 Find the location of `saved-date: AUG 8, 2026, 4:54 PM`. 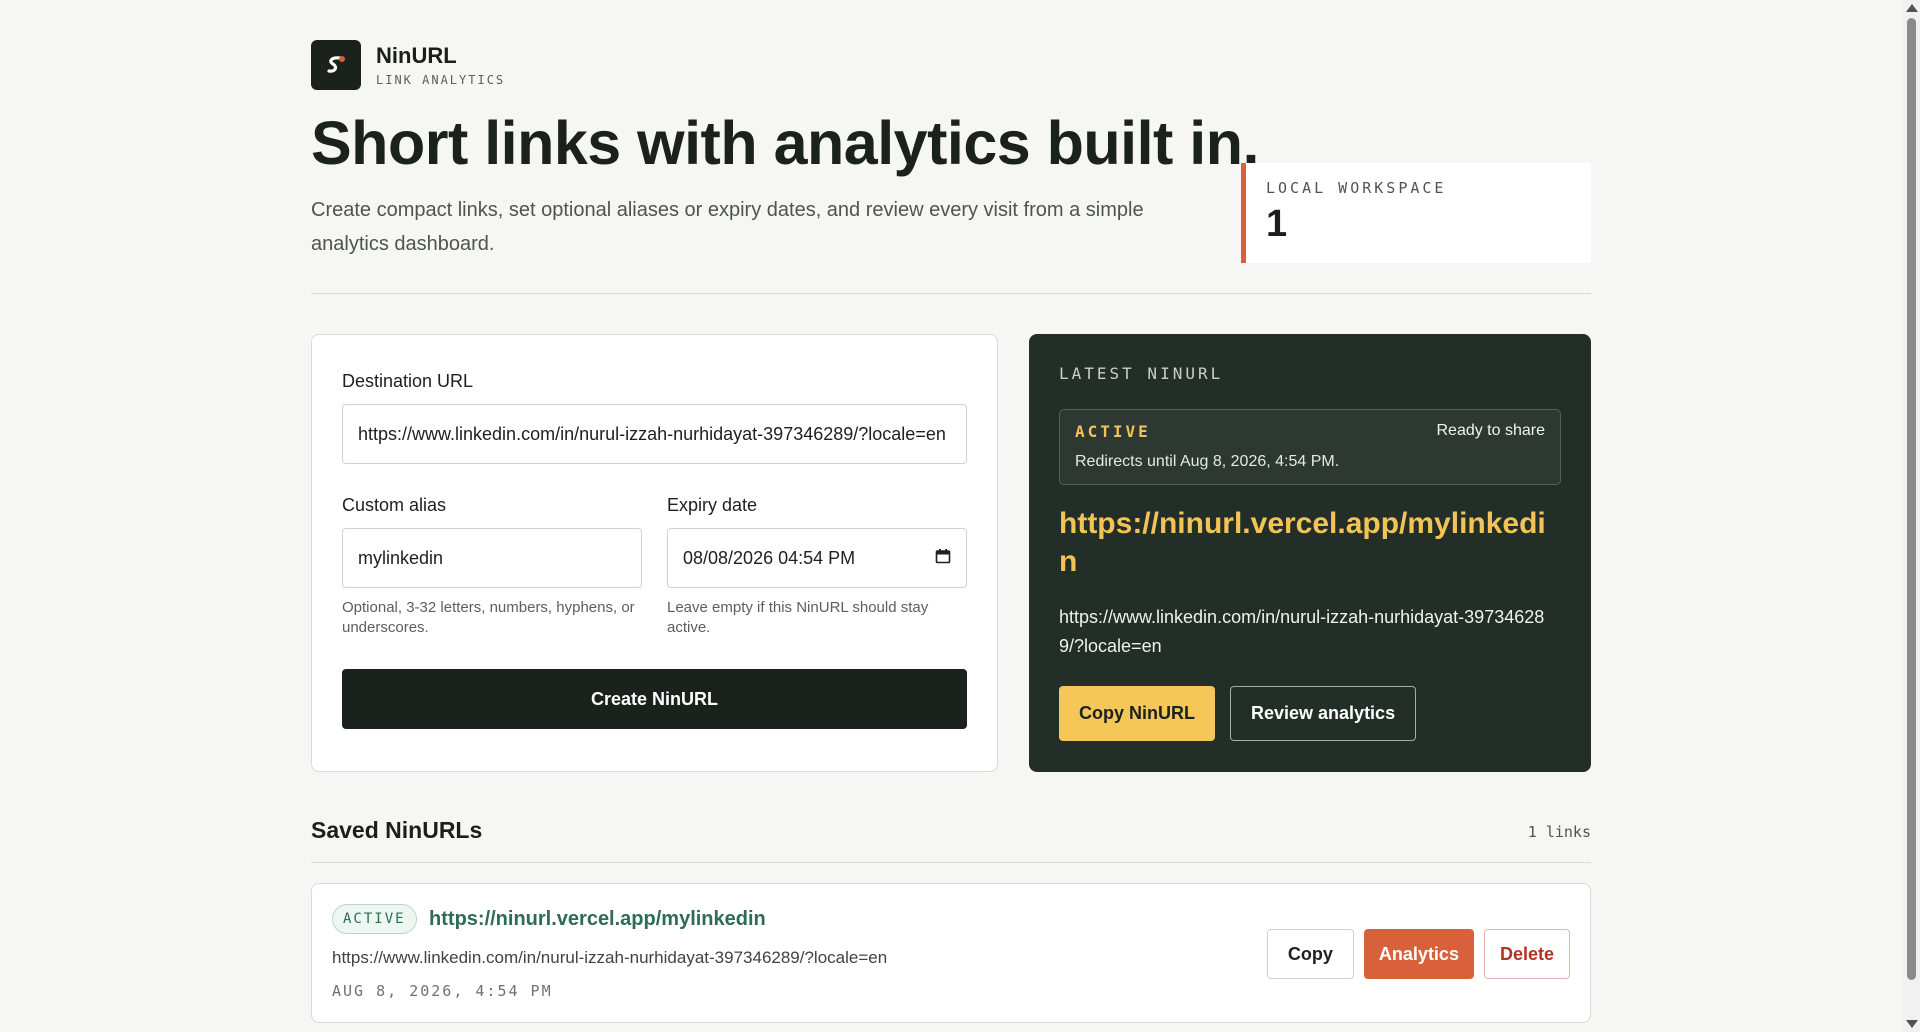

saved-date: AUG 8, 2026, 4:54 PM is located at coordinates (442, 991).